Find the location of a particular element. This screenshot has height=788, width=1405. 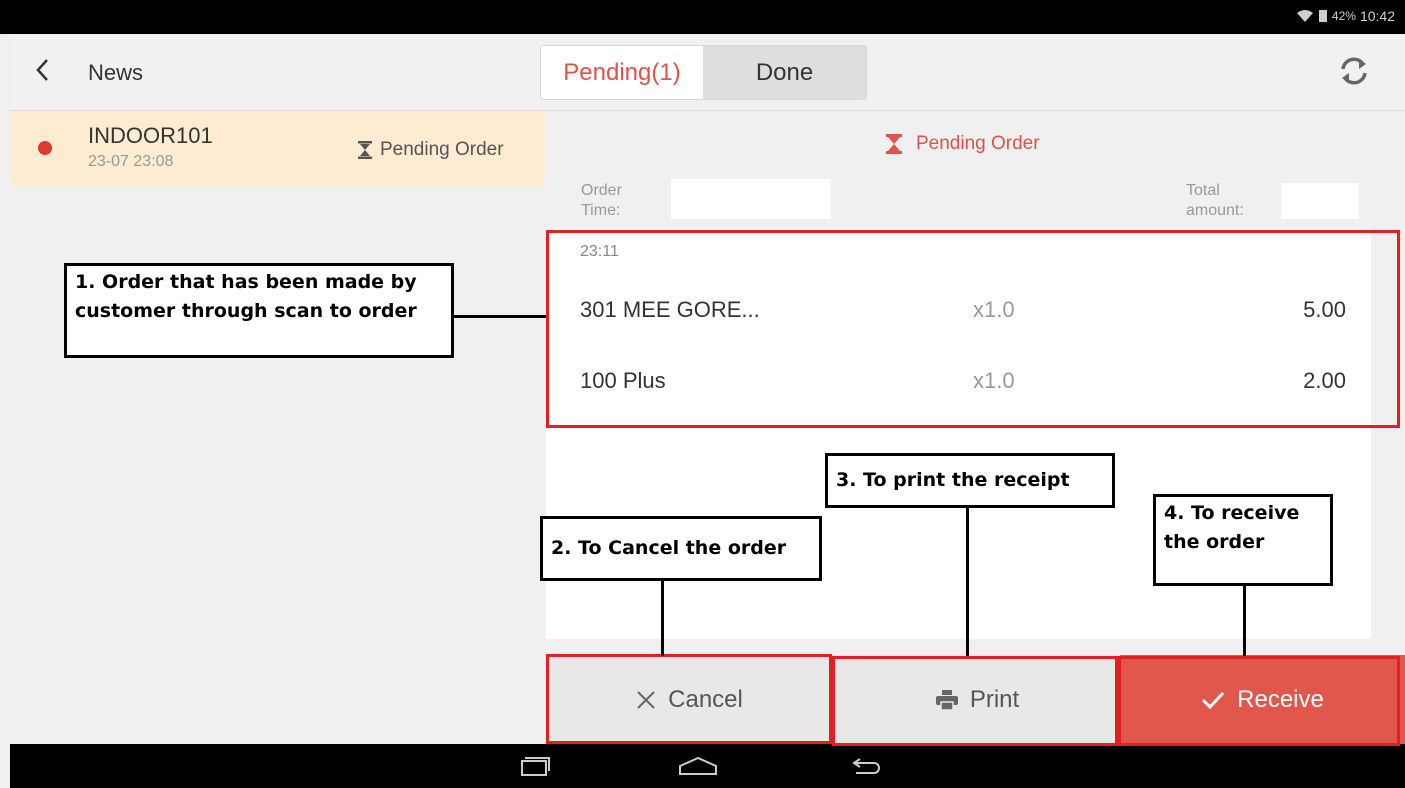

unread-dot-icon is located at coordinates (45, 148).